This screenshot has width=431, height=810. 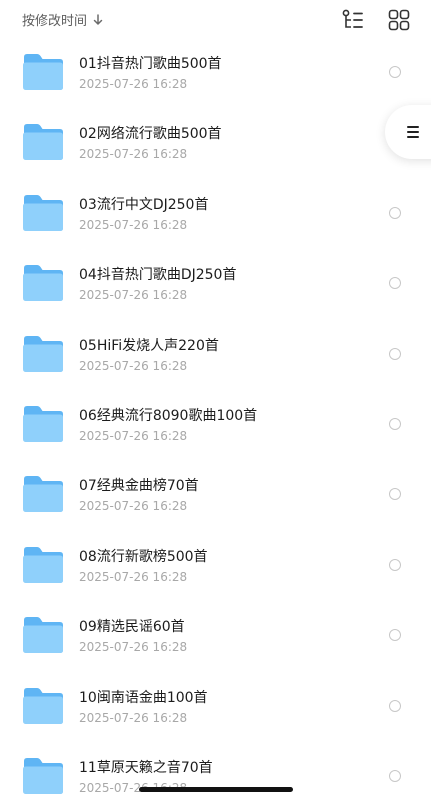 I want to click on file-name: 05HiFi发烧人声220首, so click(x=149, y=345).